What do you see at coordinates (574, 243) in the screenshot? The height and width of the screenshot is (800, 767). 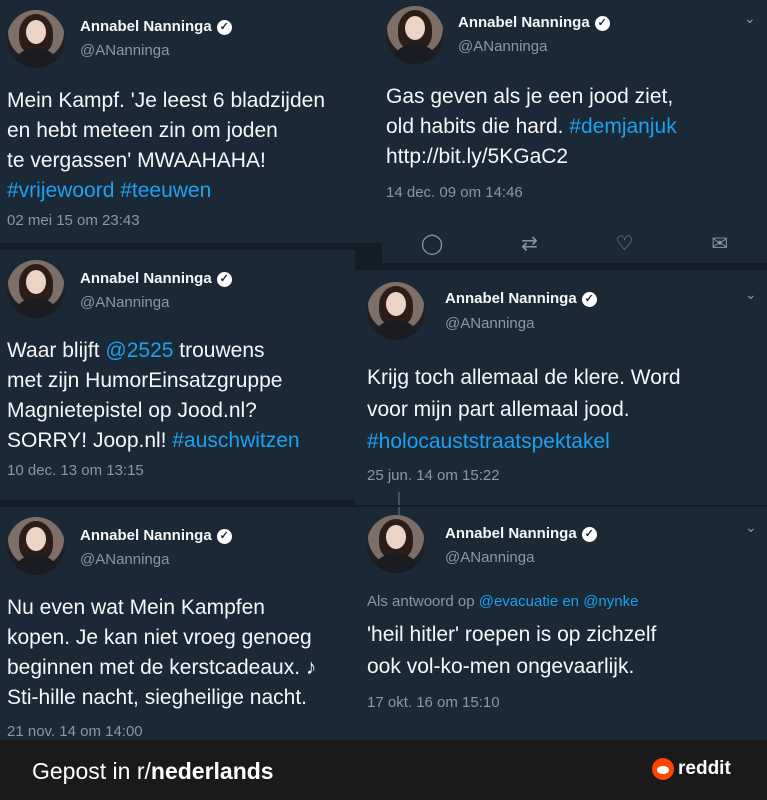 I see `tweet-actions: ◯ ⇄ ♡ ✉` at bounding box center [574, 243].